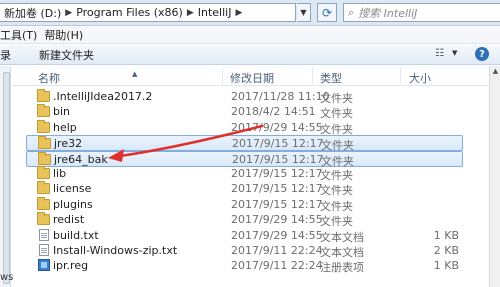  Describe the element at coordinates (103, 96) in the screenshot. I see `file-name: .IntelliJIdea2017.2` at that location.